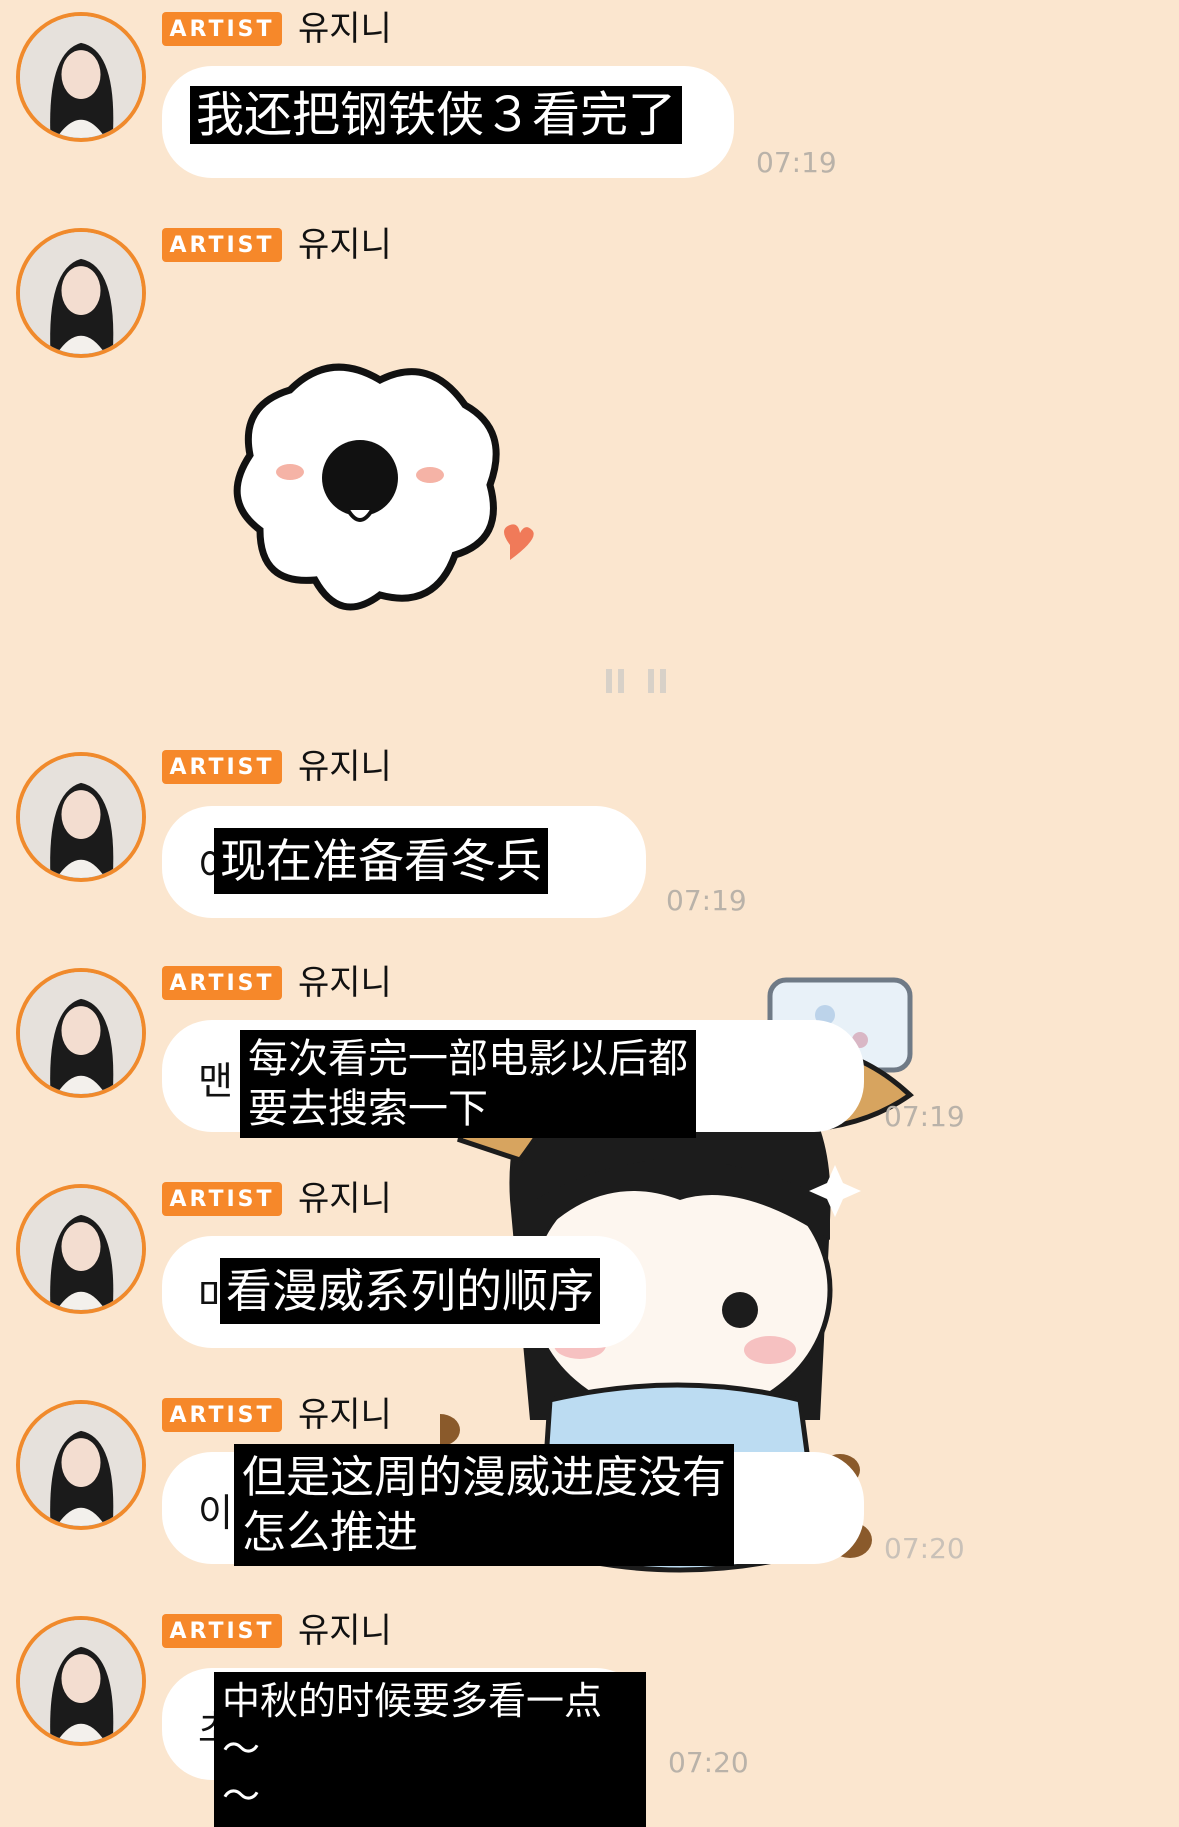 The height and width of the screenshot is (1827, 1179). What do you see at coordinates (381, 861) in the screenshot?
I see `subtitle-overlay: 现在准备看冬兵` at bounding box center [381, 861].